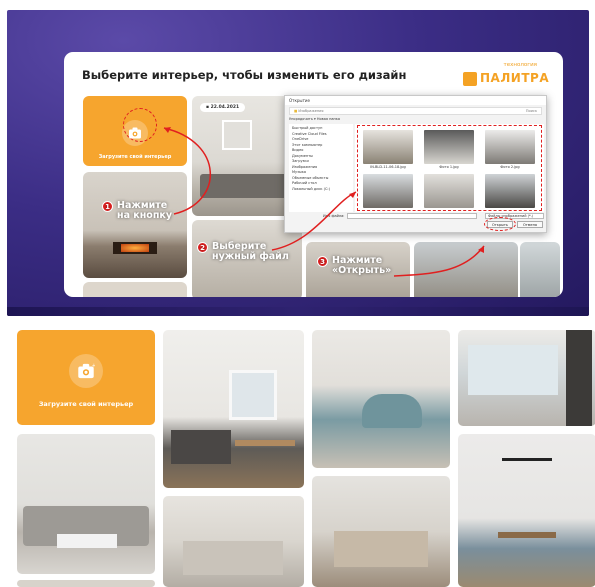 The image size is (595, 587). I want to click on instruction-arrows, so click(324, 202).